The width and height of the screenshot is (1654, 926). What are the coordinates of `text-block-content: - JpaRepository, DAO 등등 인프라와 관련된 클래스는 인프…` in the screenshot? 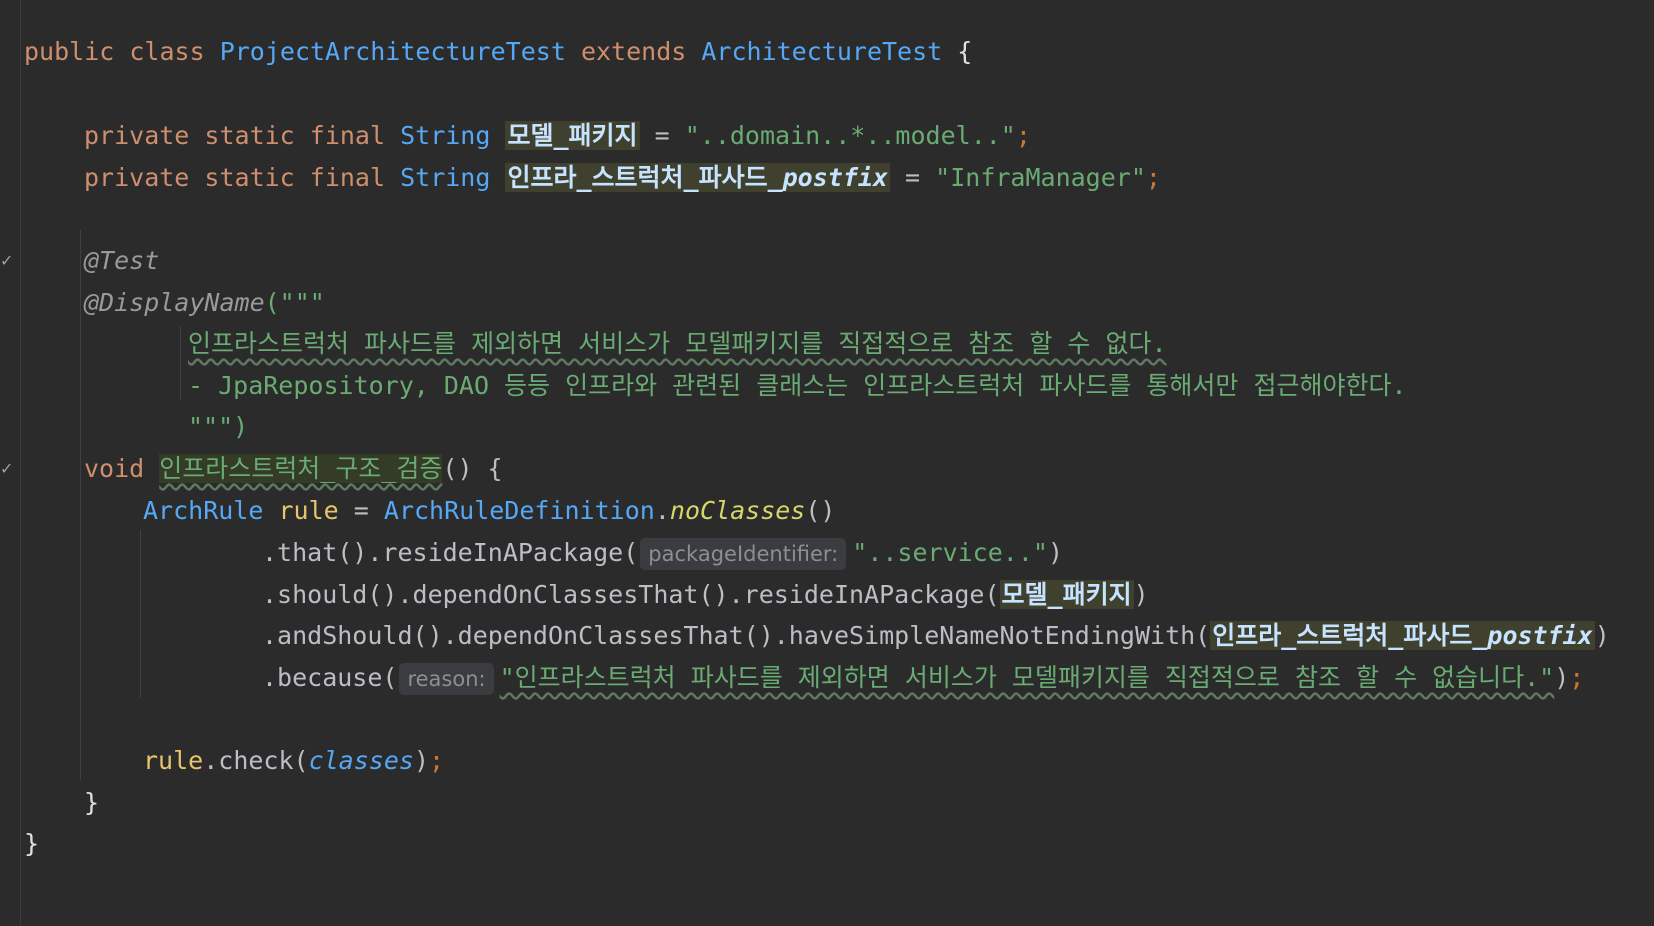 It's located at (797, 385).